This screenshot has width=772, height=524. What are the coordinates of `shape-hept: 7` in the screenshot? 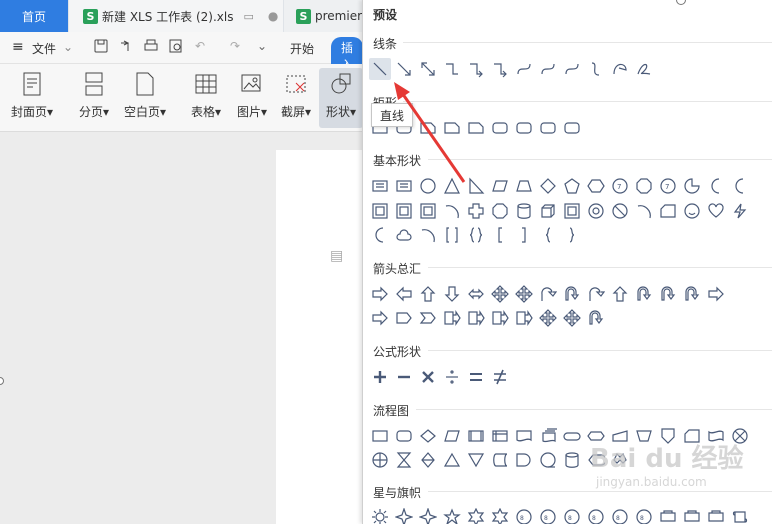 It's located at (620, 186).